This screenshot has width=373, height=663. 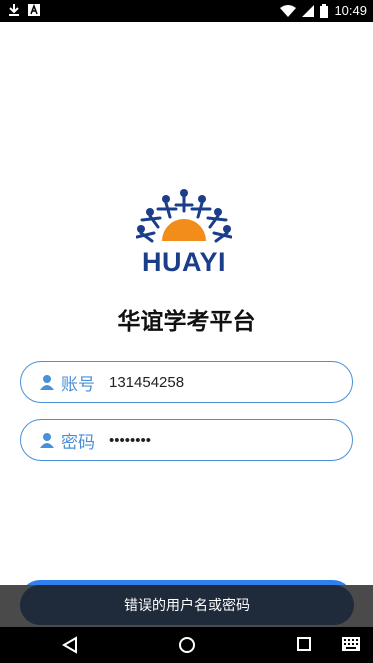 I want to click on battery-icon, so click(x=324, y=11).